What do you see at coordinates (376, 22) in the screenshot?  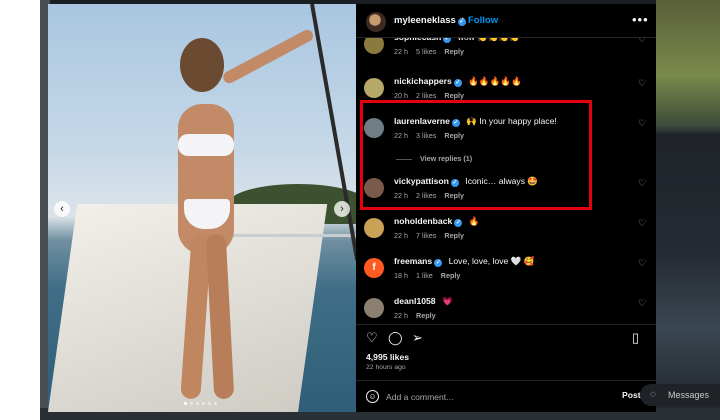 I see `author-avatar` at bounding box center [376, 22].